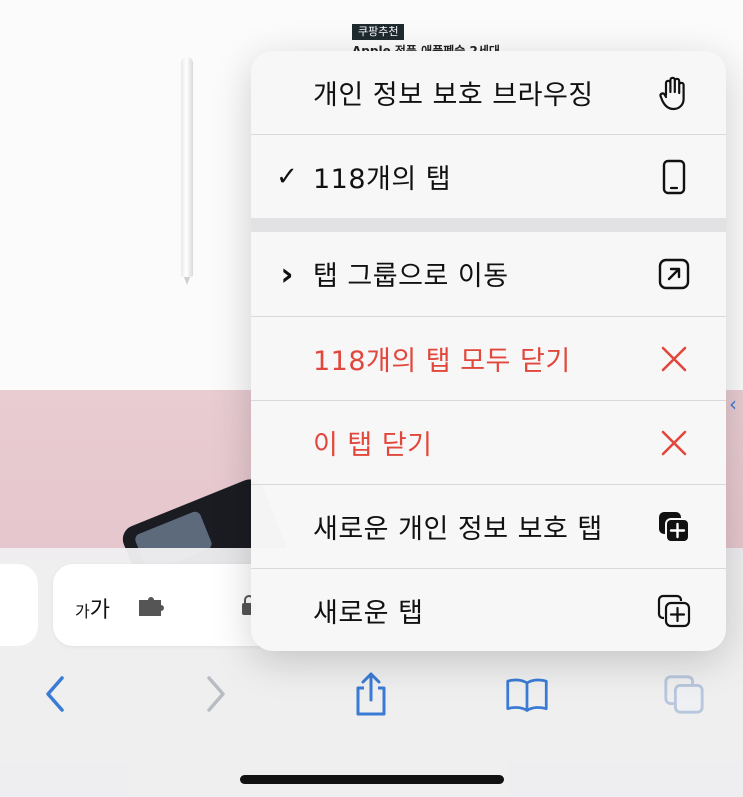 This screenshot has width=743, height=797. Describe the element at coordinates (411, 276) in the screenshot. I see `menu-item-label: 탭 그룹으로 이동` at that location.